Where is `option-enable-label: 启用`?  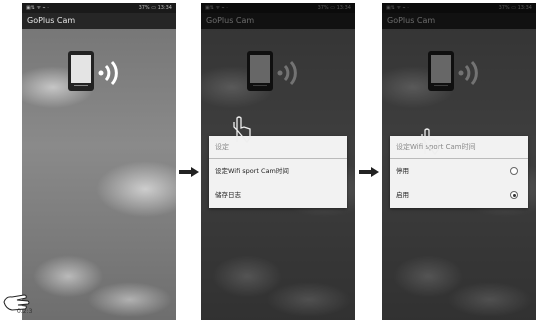
option-enable-label: 启用 is located at coordinates (402, 195).